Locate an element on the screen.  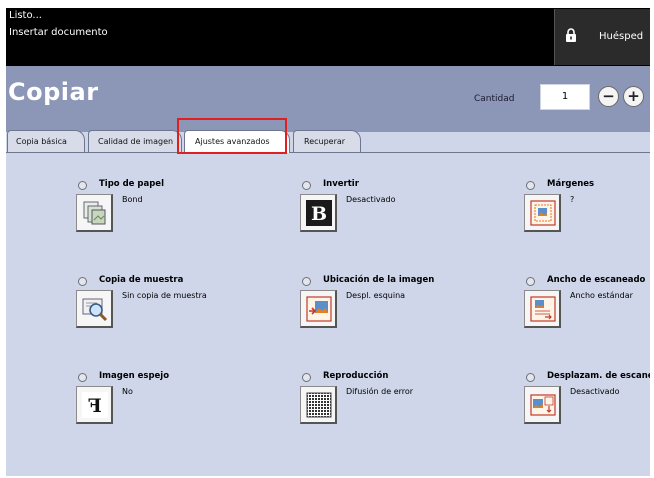
setting-value: Bond is located at coordinates (132, 199).